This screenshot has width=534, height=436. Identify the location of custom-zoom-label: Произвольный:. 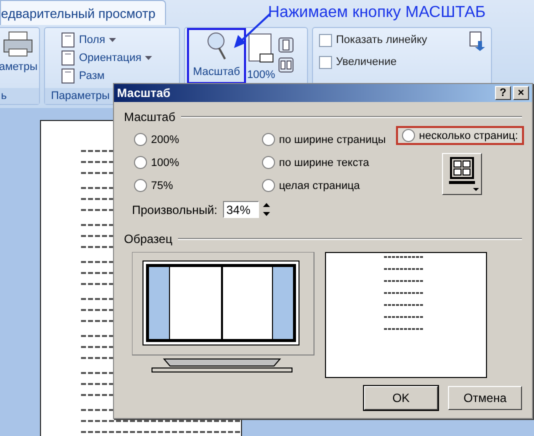
(175, 209).